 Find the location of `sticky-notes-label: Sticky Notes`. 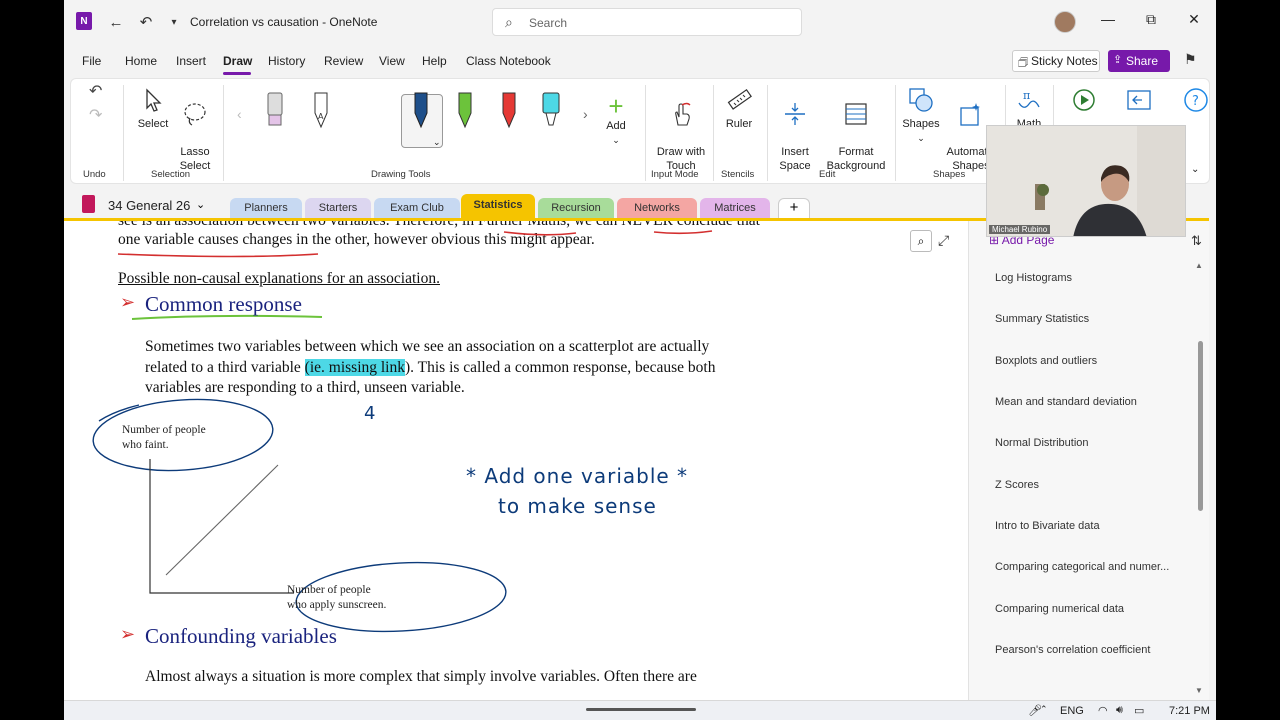

sticky-notes-label: Sticky Notes is located at coordinates (1064, 61).